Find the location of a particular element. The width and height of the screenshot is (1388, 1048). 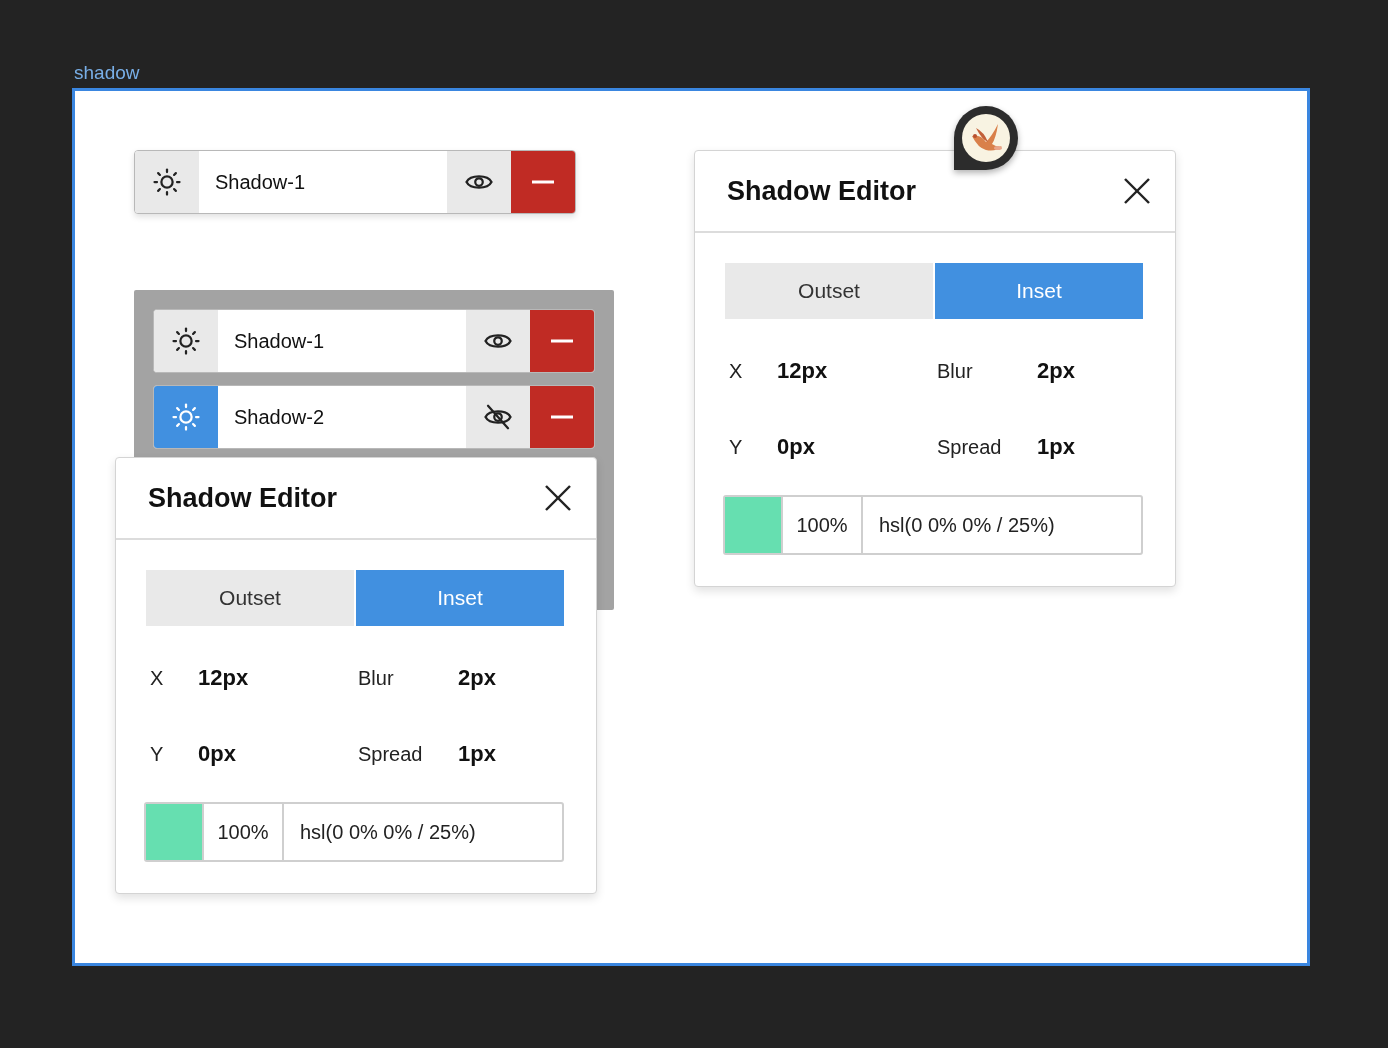

frame-label: shadow is located at coordinates (730, 73).